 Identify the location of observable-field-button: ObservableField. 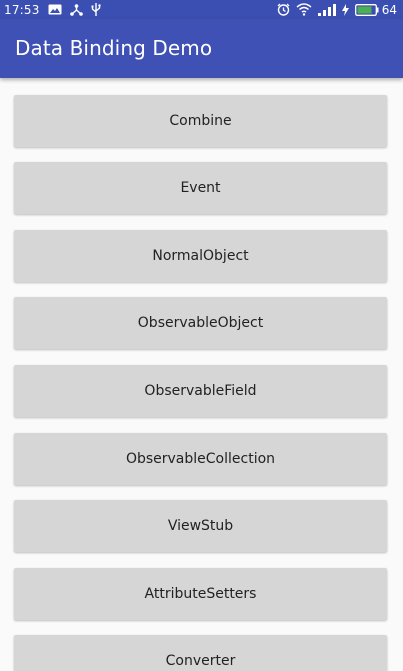
(200, 391).